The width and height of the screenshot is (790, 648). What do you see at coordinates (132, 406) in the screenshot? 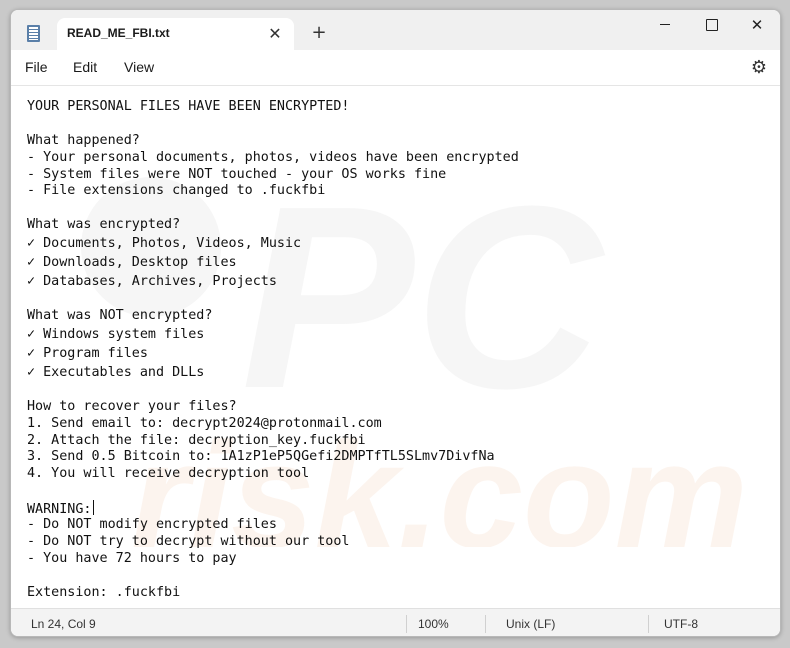
I see `text-line: How to recover your files?` at bounding box center [132, 406].